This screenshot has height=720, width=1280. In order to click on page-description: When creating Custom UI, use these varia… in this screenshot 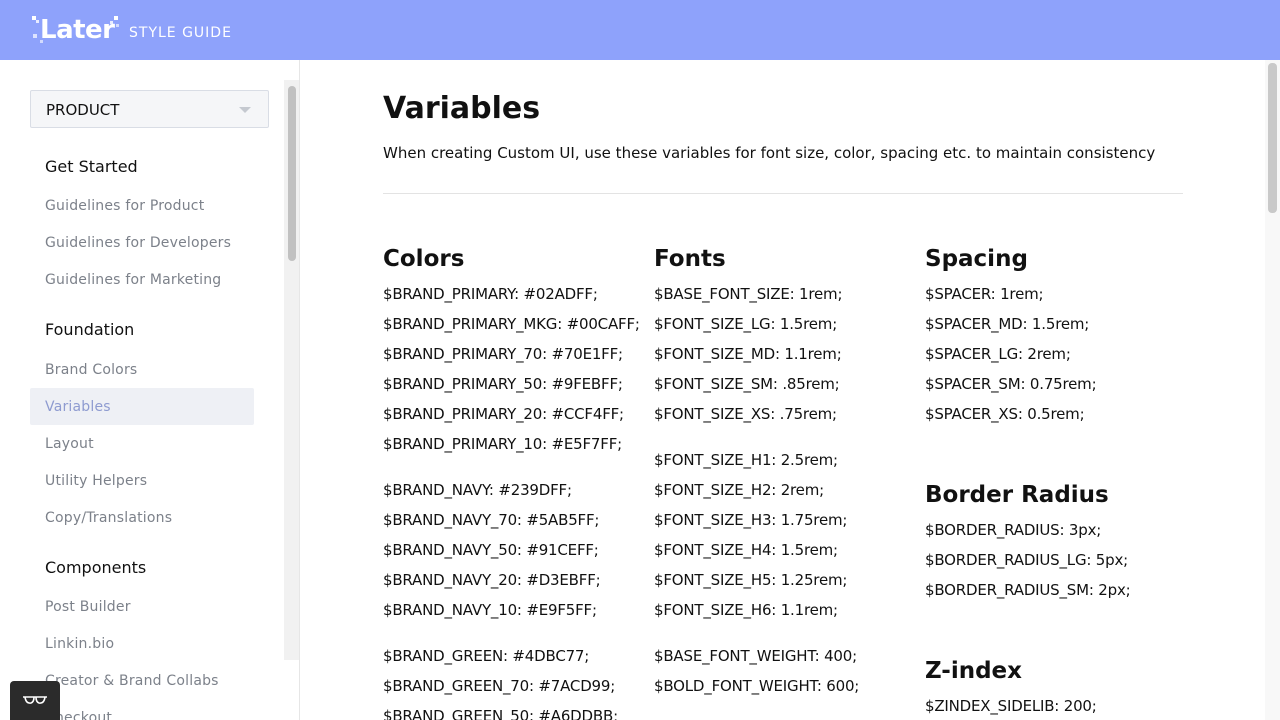, I will do `click(769, 153)`.